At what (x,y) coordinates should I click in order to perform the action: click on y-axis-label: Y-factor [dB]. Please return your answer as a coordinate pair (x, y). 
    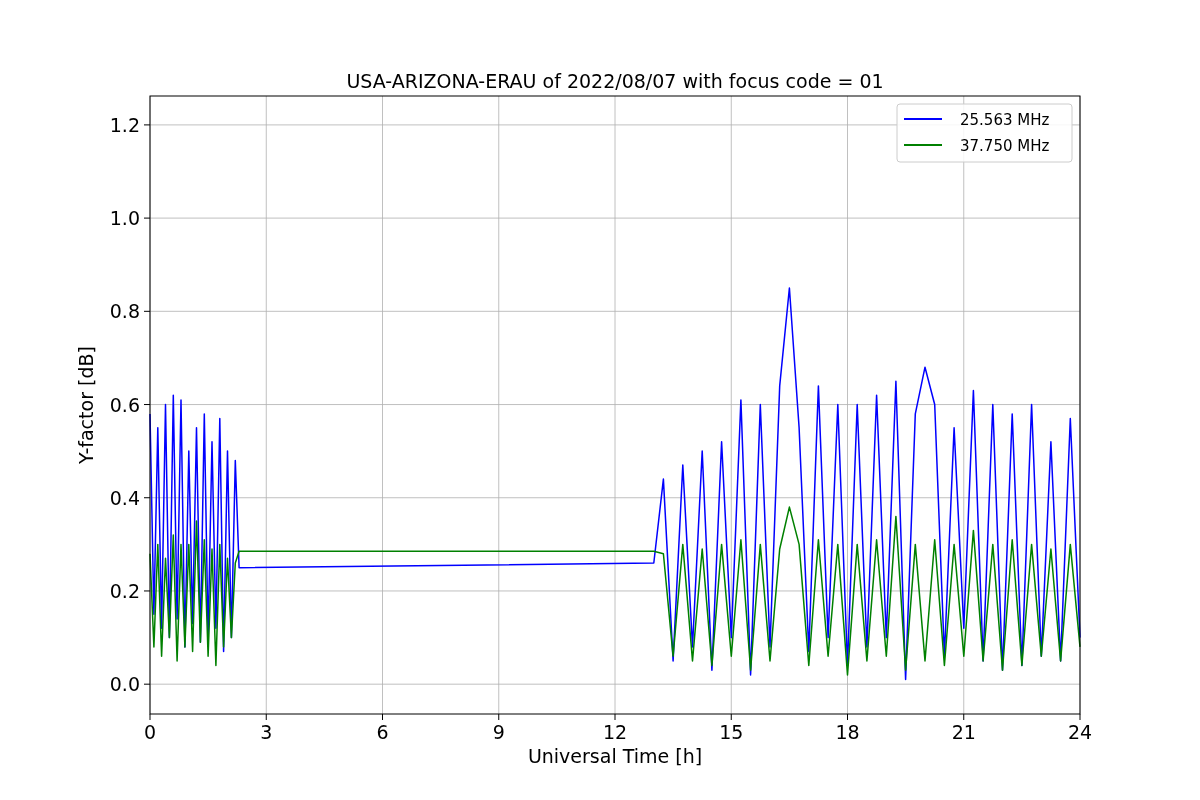
    Looking at the image, I should click on (86, 405).